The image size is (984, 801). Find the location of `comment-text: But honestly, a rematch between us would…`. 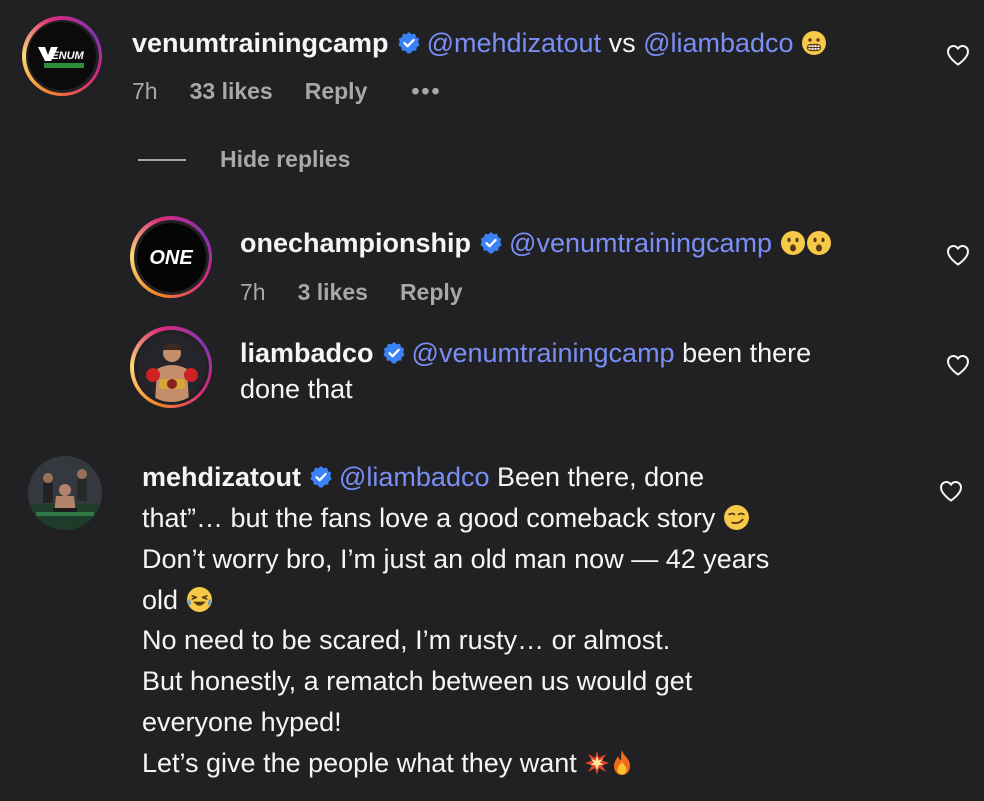

comment-text: But honestly, a rematch between us would… is located at coordinates (417, 681).